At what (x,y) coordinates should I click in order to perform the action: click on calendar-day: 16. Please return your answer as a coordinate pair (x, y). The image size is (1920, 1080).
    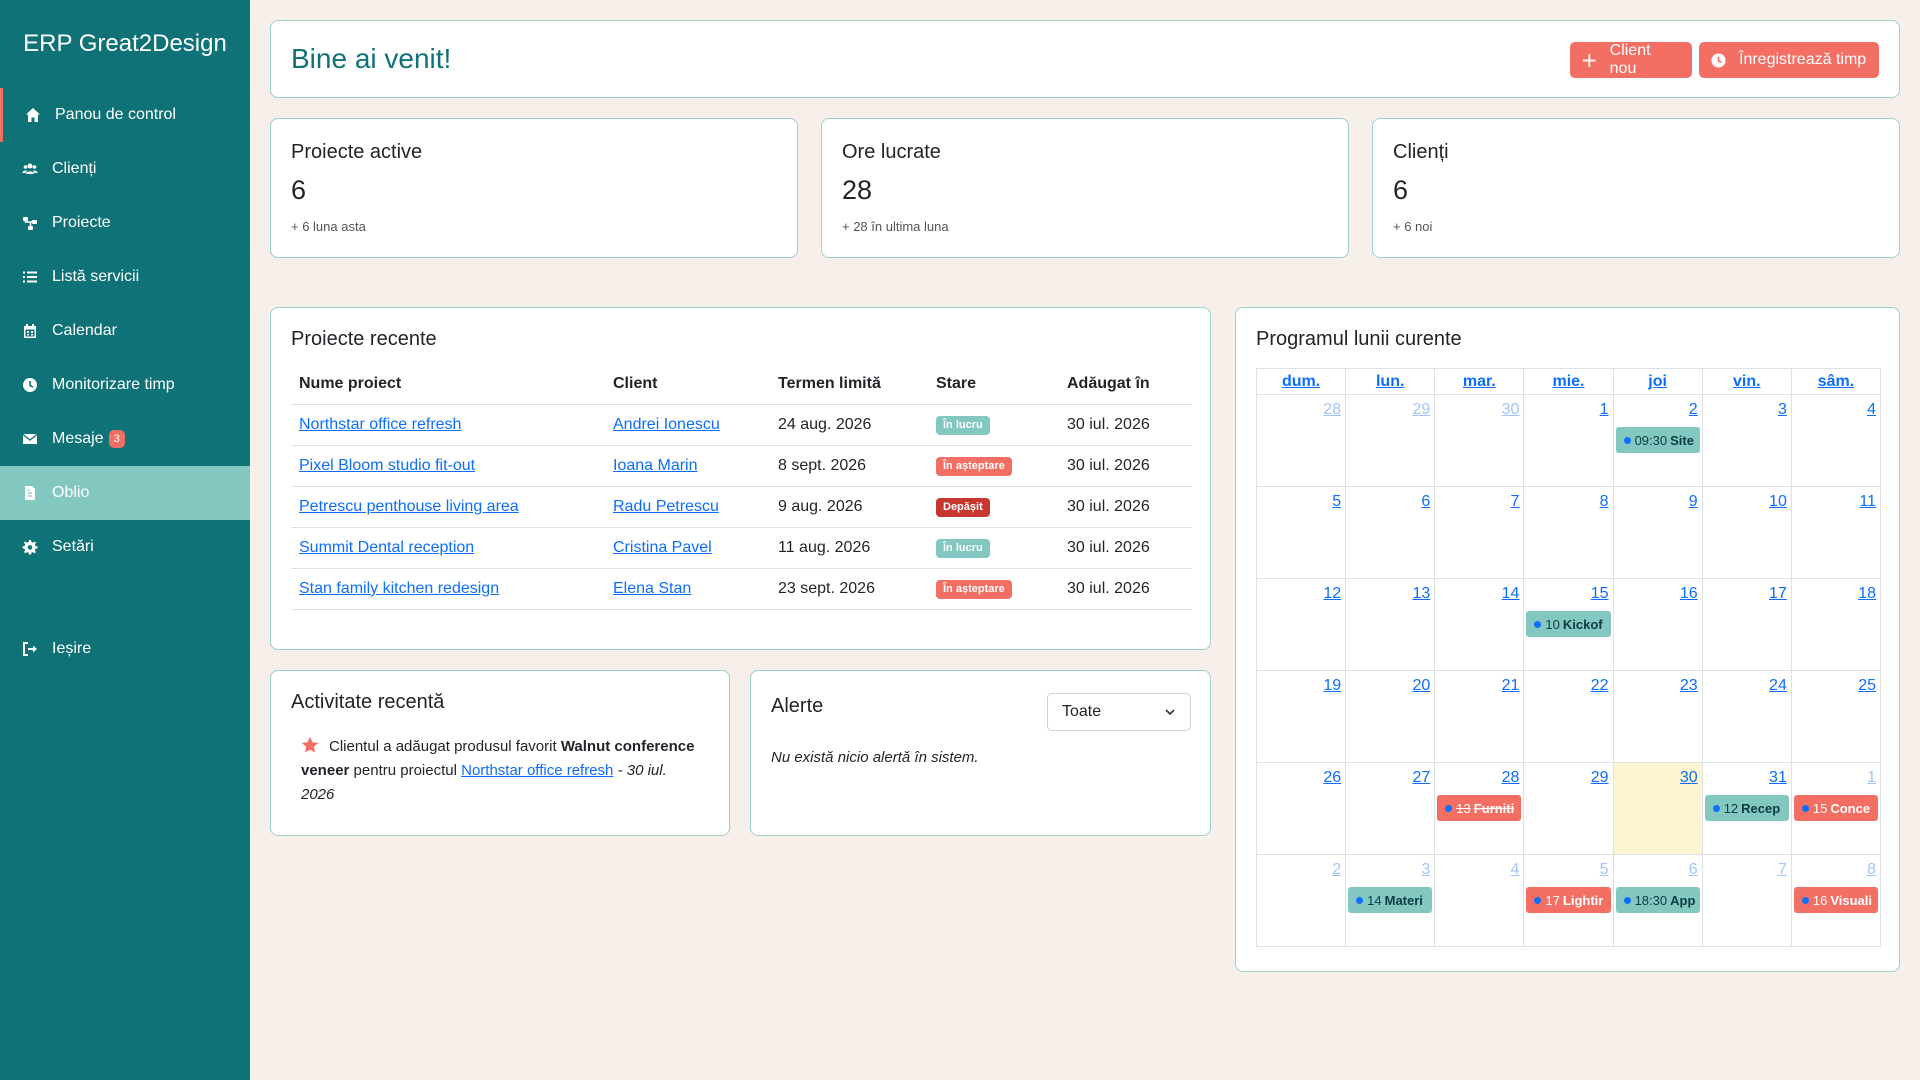
    Looking at the image, I should click on (1657, 624).